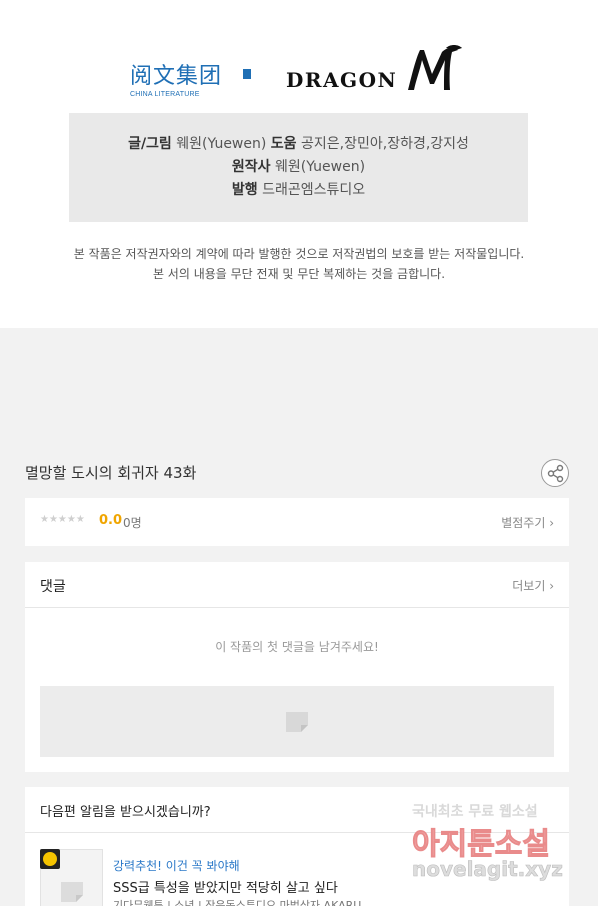 The width and height of the screenshot is (598, 906). I want to click on share-icon, so click(555, 473).